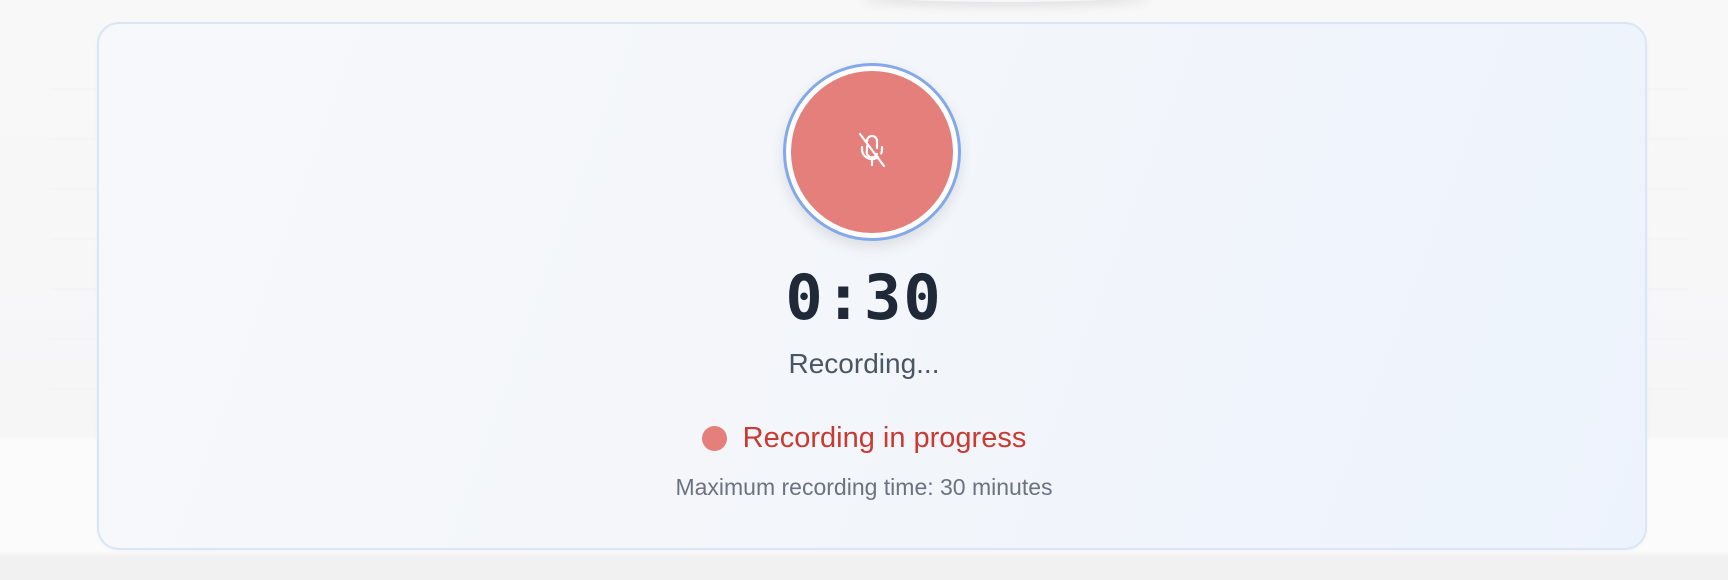  Describe the element at coordinates (864, 487) in the screenshot. I see `max-recording-time-note: Maximum recording time: 30 minutes` at that location.